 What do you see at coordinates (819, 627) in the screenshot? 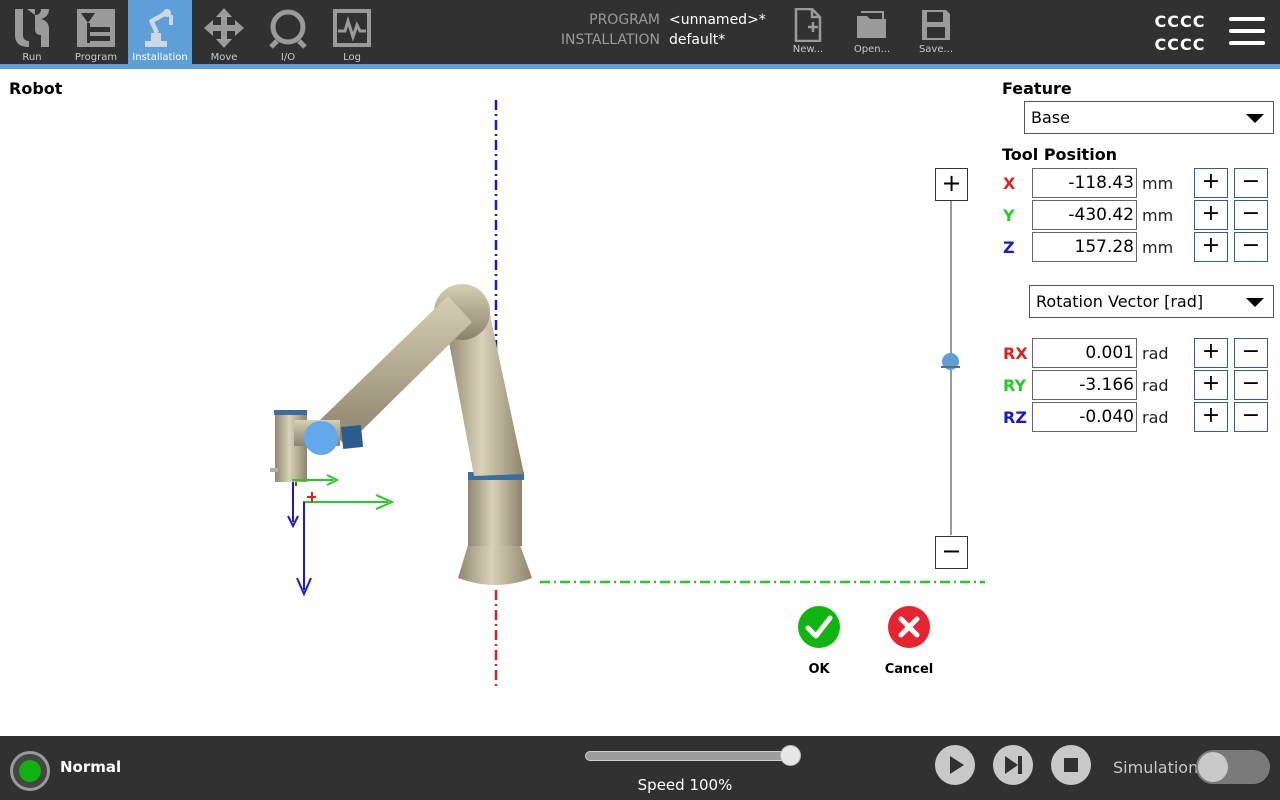
I see `checkmark-icon` at bounding box center [819, 627].